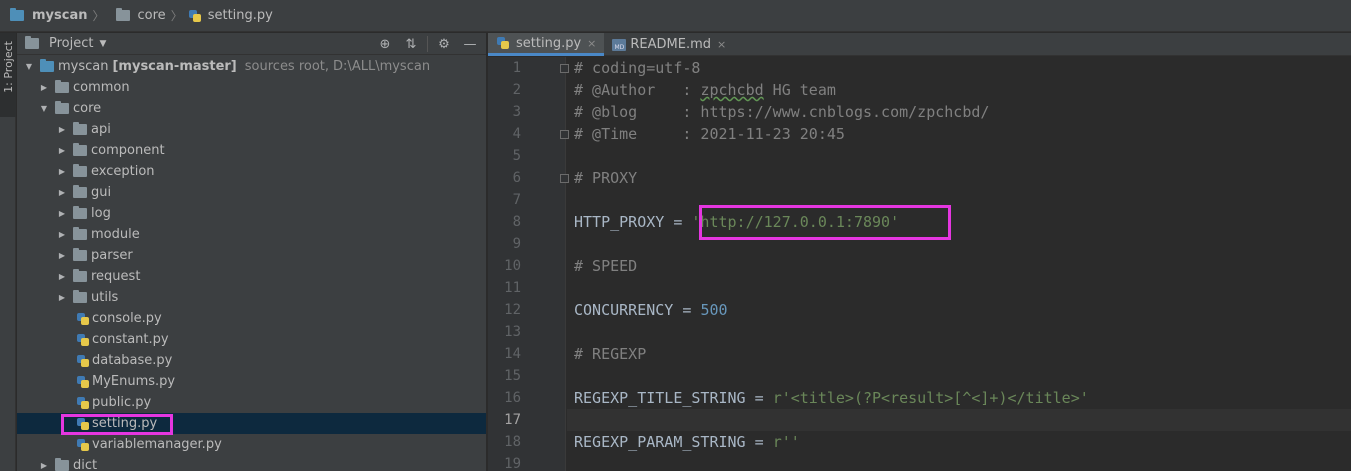  Describe the element at coordinates (230, 16) in the screenshot. I see `breadcrumb-item-setting: setting.py` at that location.